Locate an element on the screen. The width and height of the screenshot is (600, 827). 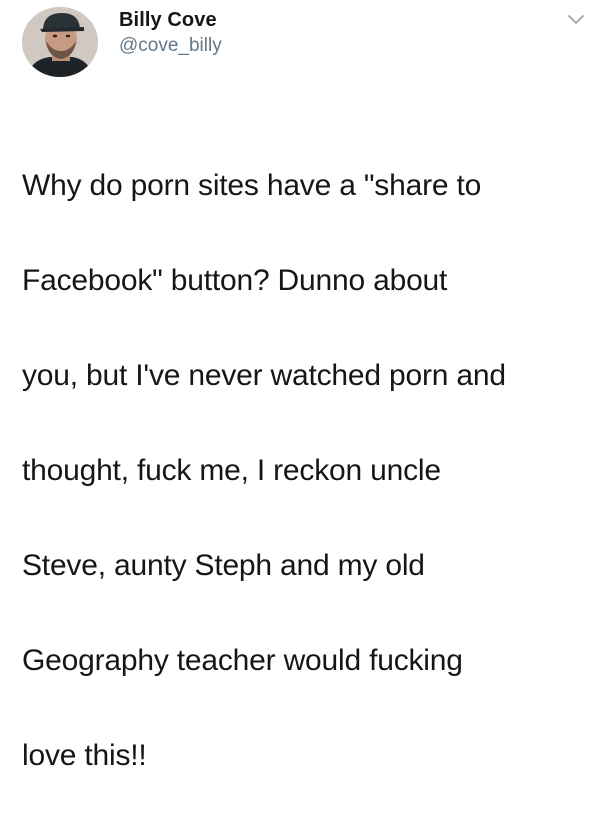
user-handle: @cove_billy is located at coordinates (170, 46).